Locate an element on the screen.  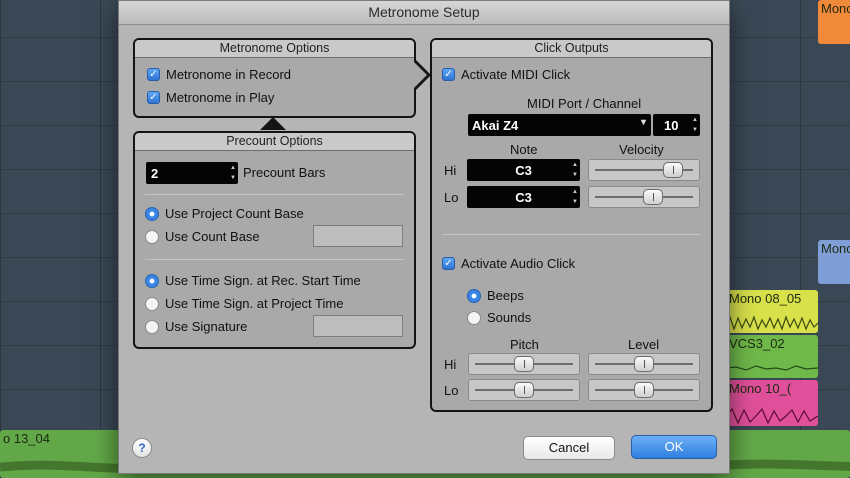
metronome-in-record-label: Metronome in Record is located at coordinates (228, 74).